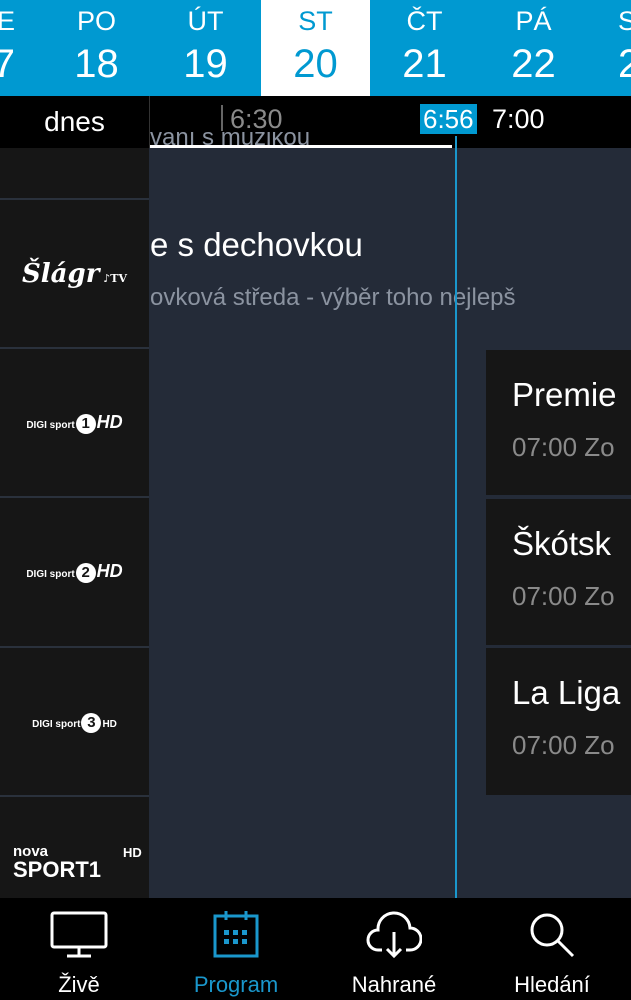 Image resolution: width=631 pixels, height=1000 pixels. What do you see at coordinates (394, 935) in the screenshot?
I see `cloud-download-icon` at bounding box center [394, 935].